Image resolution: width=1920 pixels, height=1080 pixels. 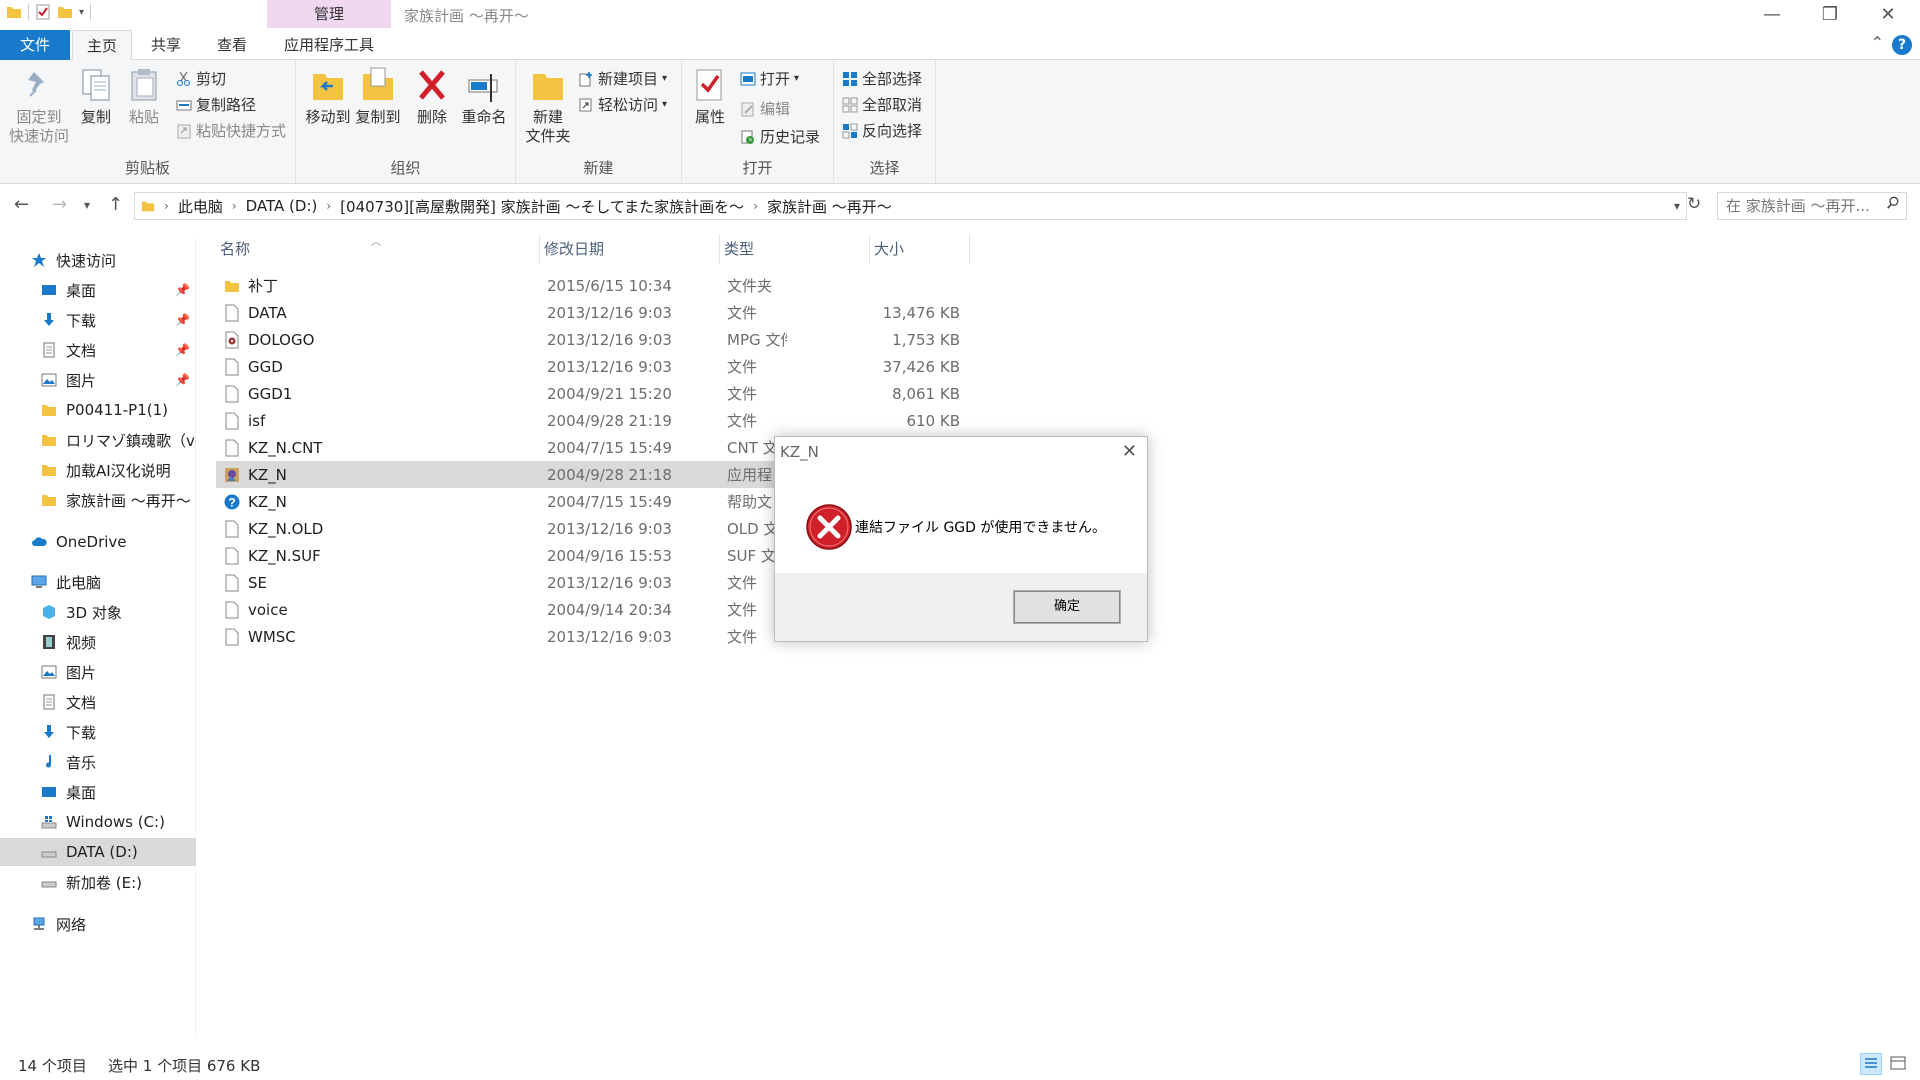 I want to click on tab-file: 文件, so click(x=35, y=45).